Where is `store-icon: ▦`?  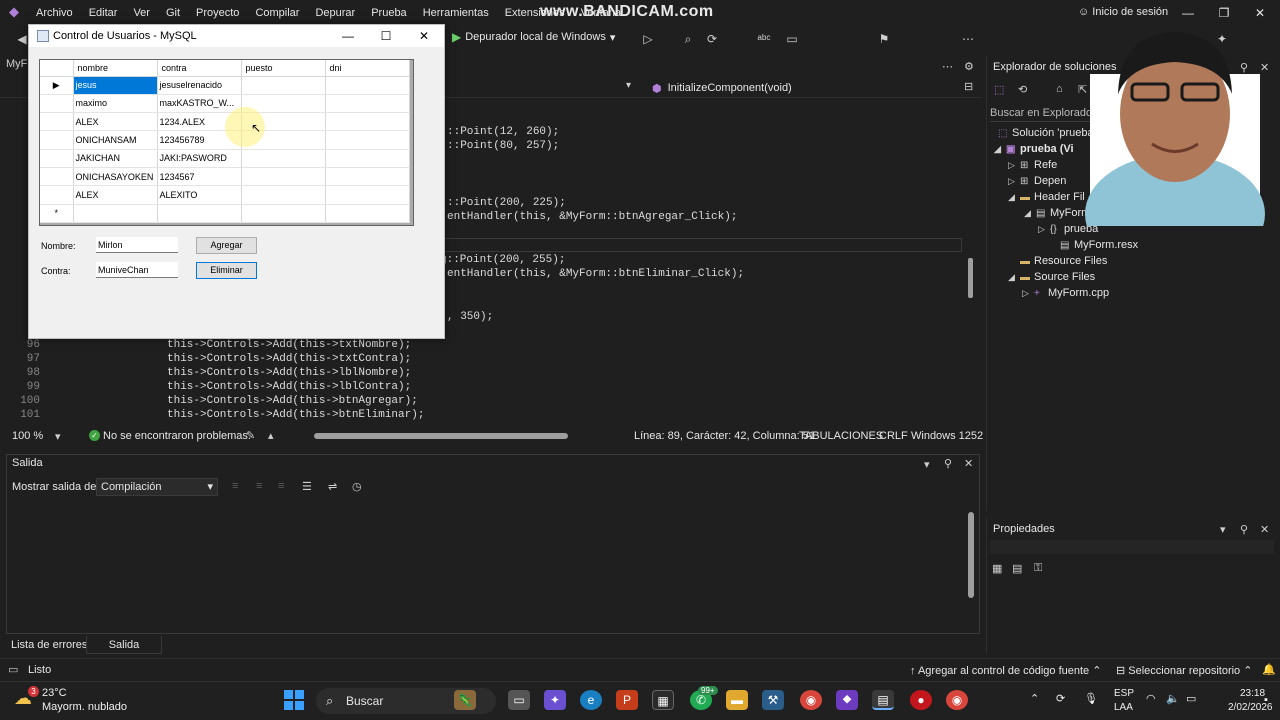 store-icon: ▦ is located at coordinates (663, 700).